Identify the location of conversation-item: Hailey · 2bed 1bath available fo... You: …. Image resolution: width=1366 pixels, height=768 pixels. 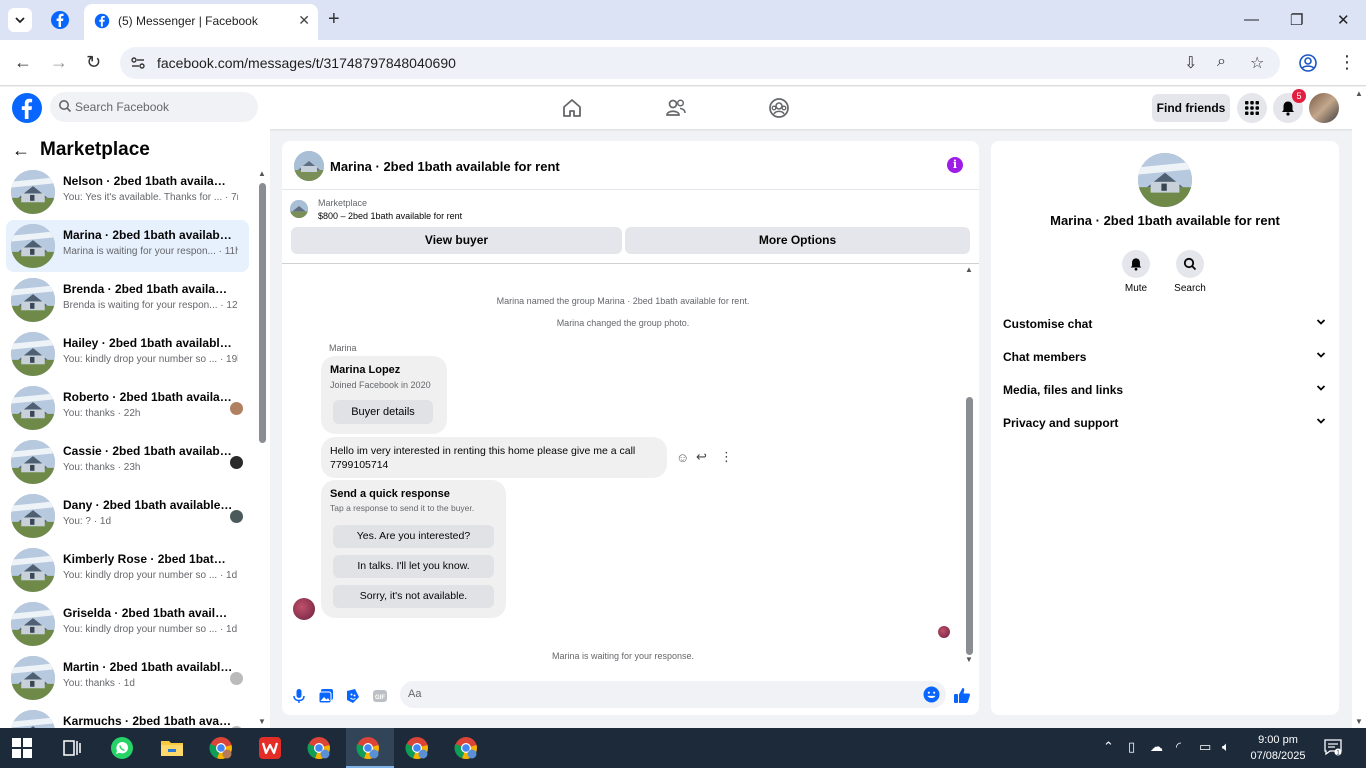
(127, 354).